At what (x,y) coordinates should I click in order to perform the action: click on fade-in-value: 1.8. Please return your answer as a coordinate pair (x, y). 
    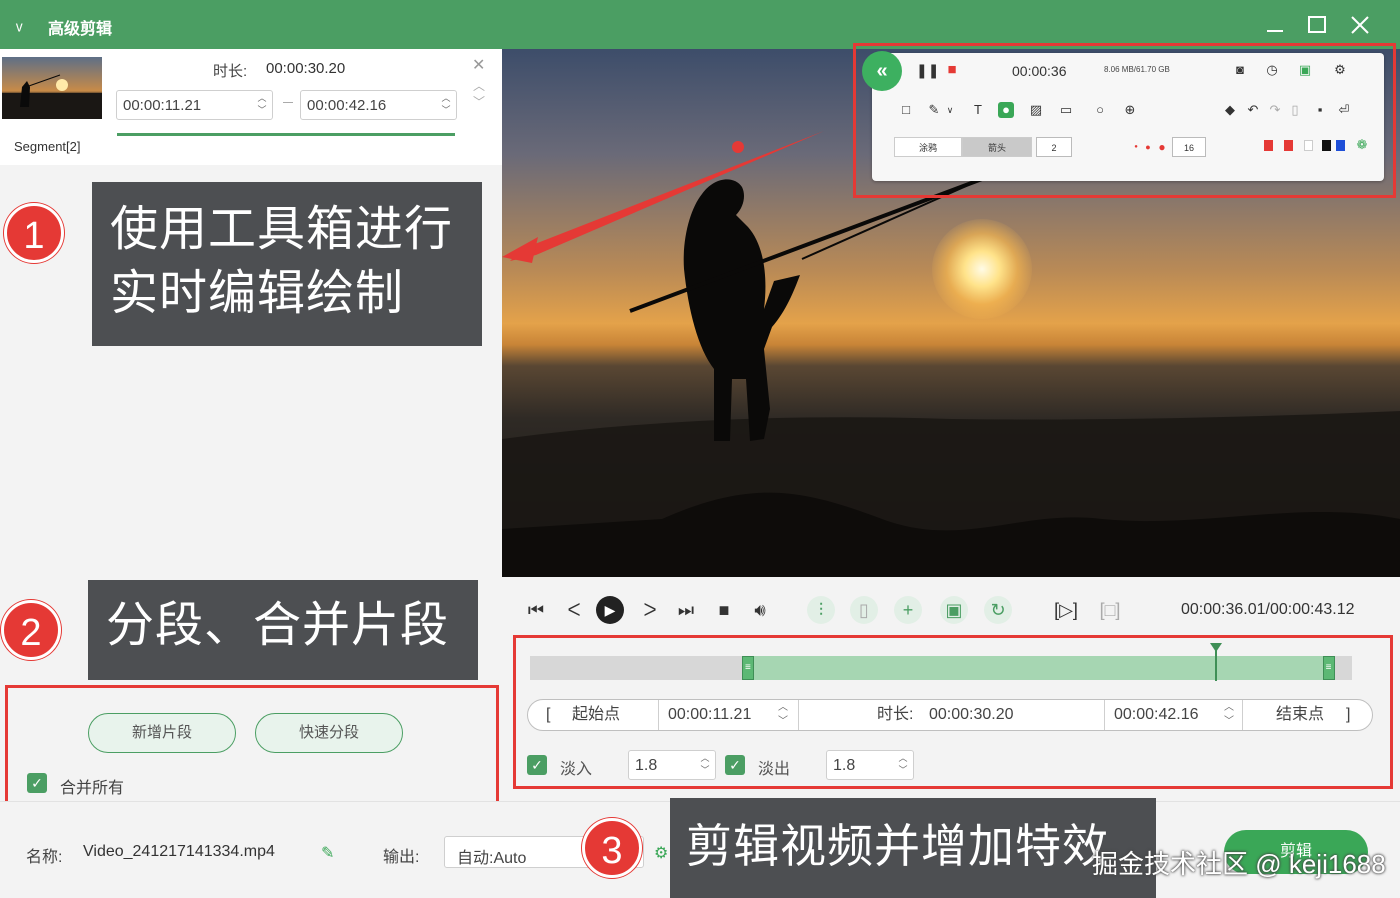
    Looking at the image, I should click on (646, 765).